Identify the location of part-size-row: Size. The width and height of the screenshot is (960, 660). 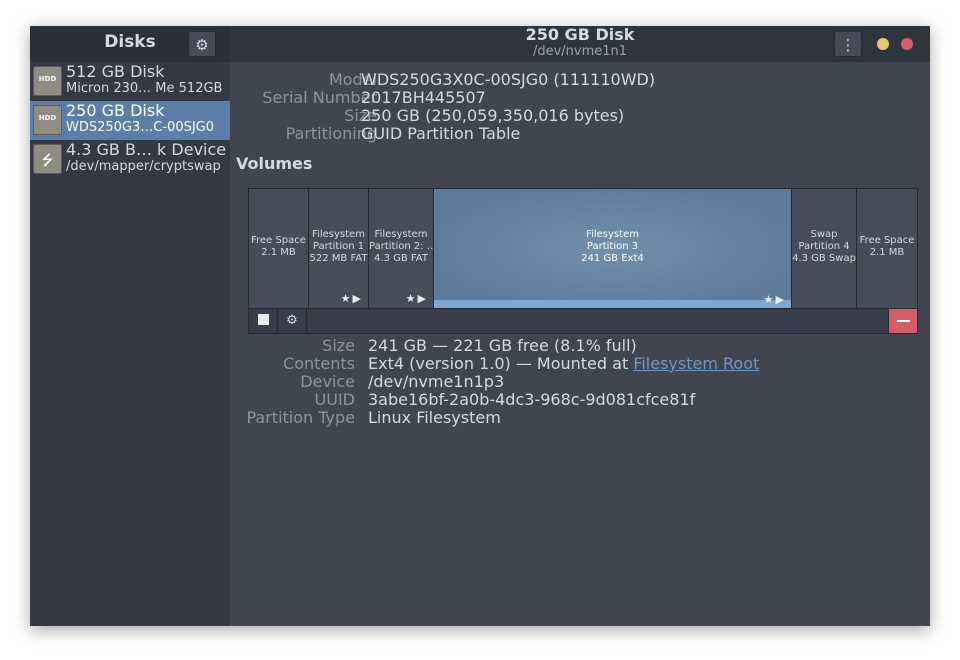
(292, 346).